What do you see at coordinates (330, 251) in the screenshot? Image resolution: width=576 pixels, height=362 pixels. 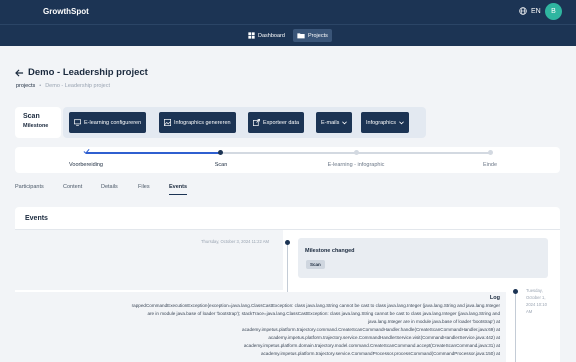 I see `event-title: Milestone changed` at bounding box center [330, 251].